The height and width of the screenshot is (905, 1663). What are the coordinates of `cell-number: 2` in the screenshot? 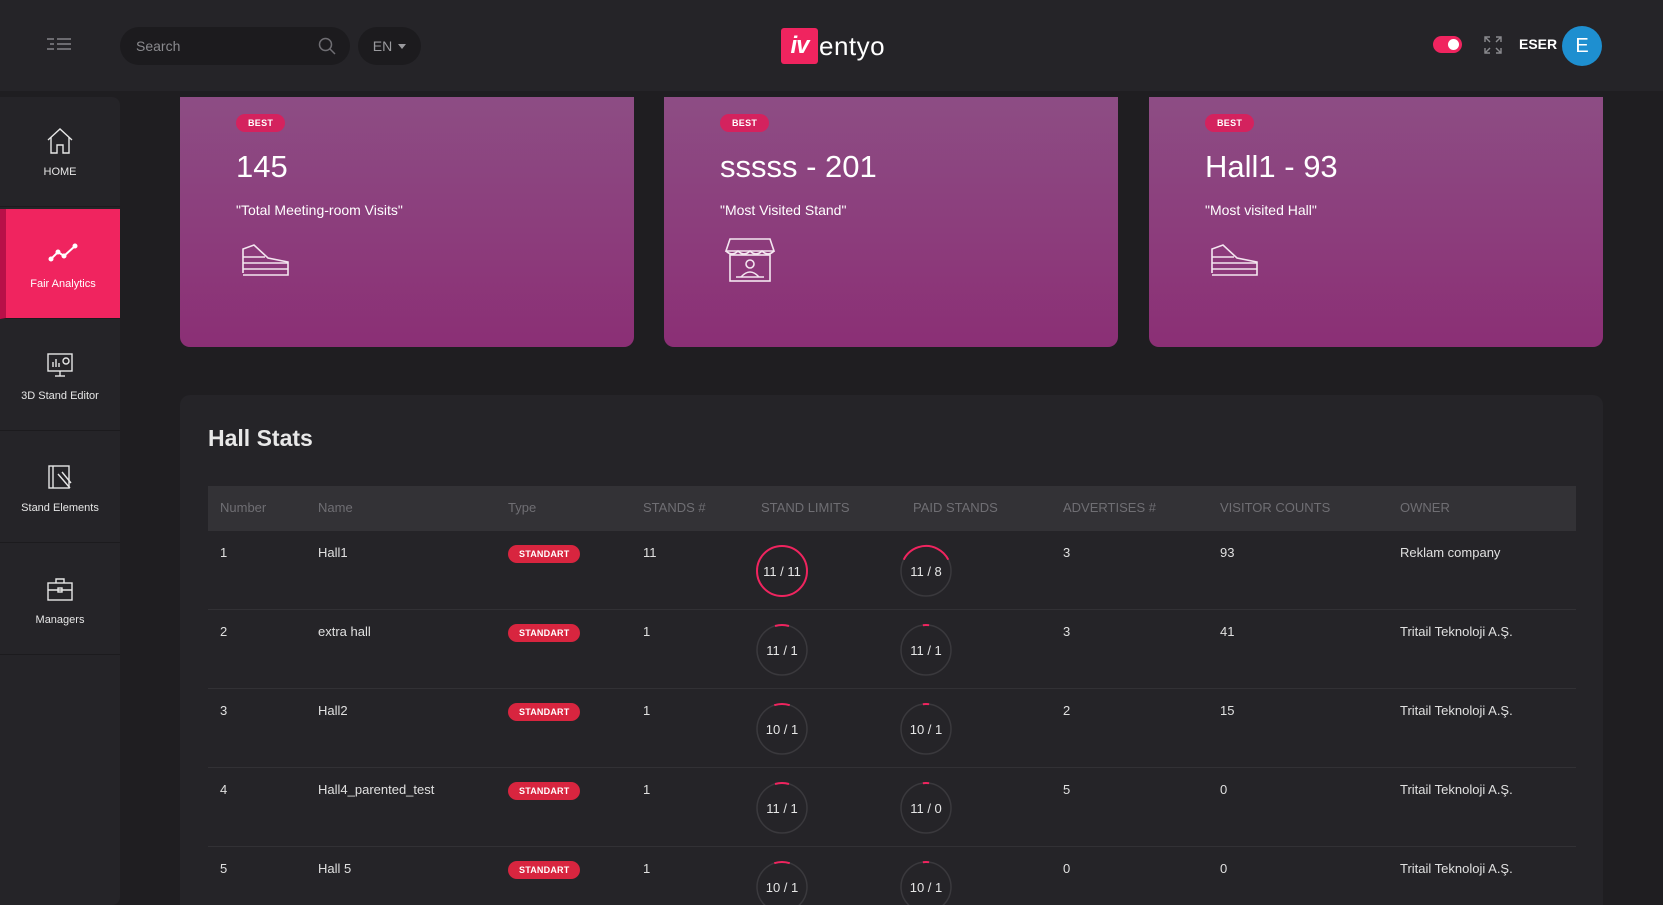 It's located at (224, 631).